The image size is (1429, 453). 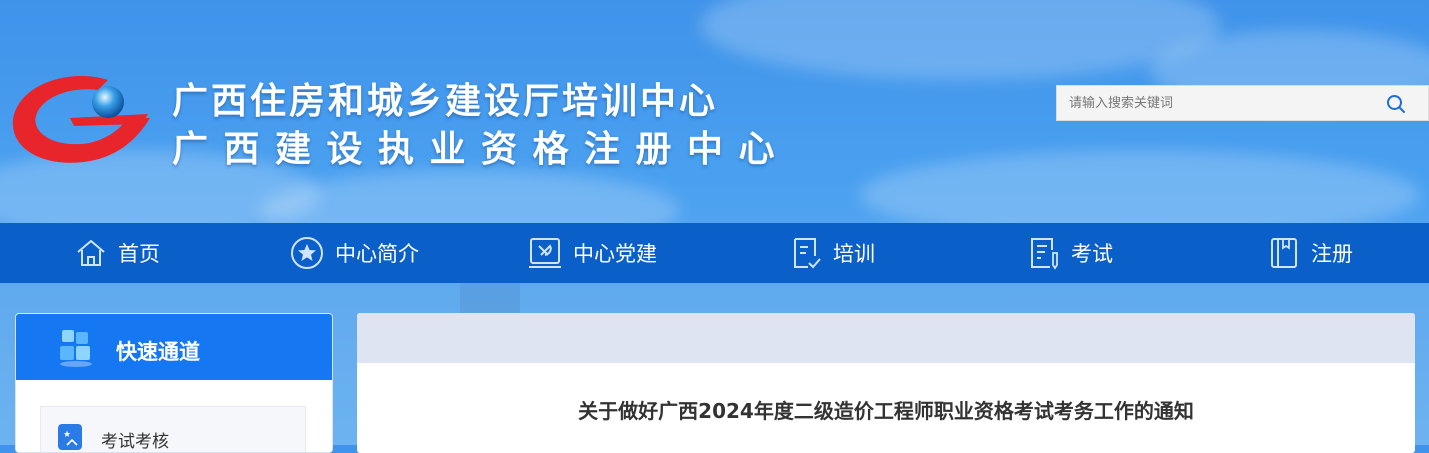 I want to click on nav-item-home: 首页, so click(x=117, y=253).